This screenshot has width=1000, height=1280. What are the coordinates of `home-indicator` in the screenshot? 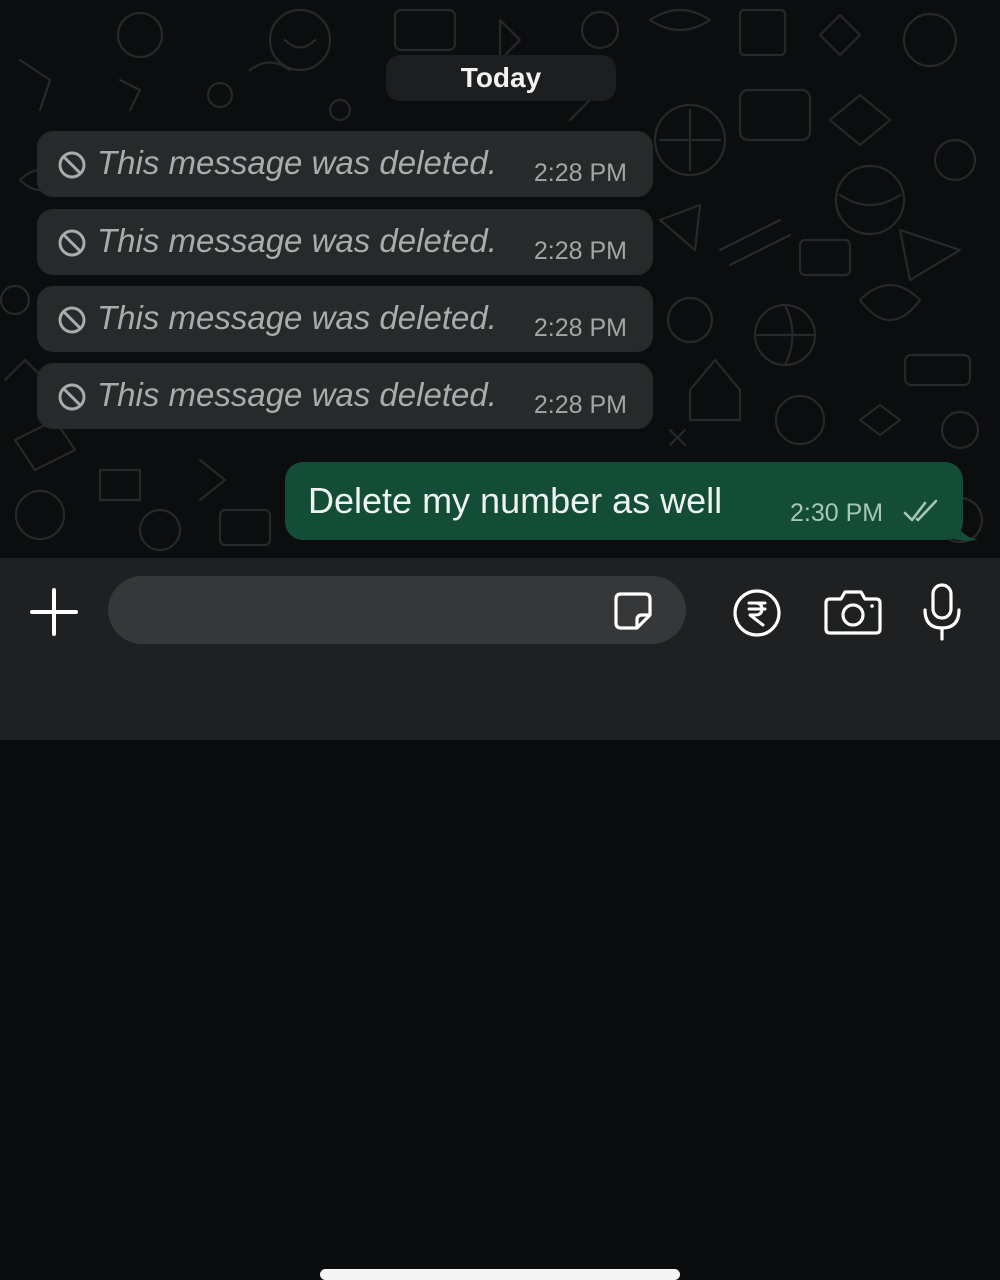 It's located at (500, 1274).